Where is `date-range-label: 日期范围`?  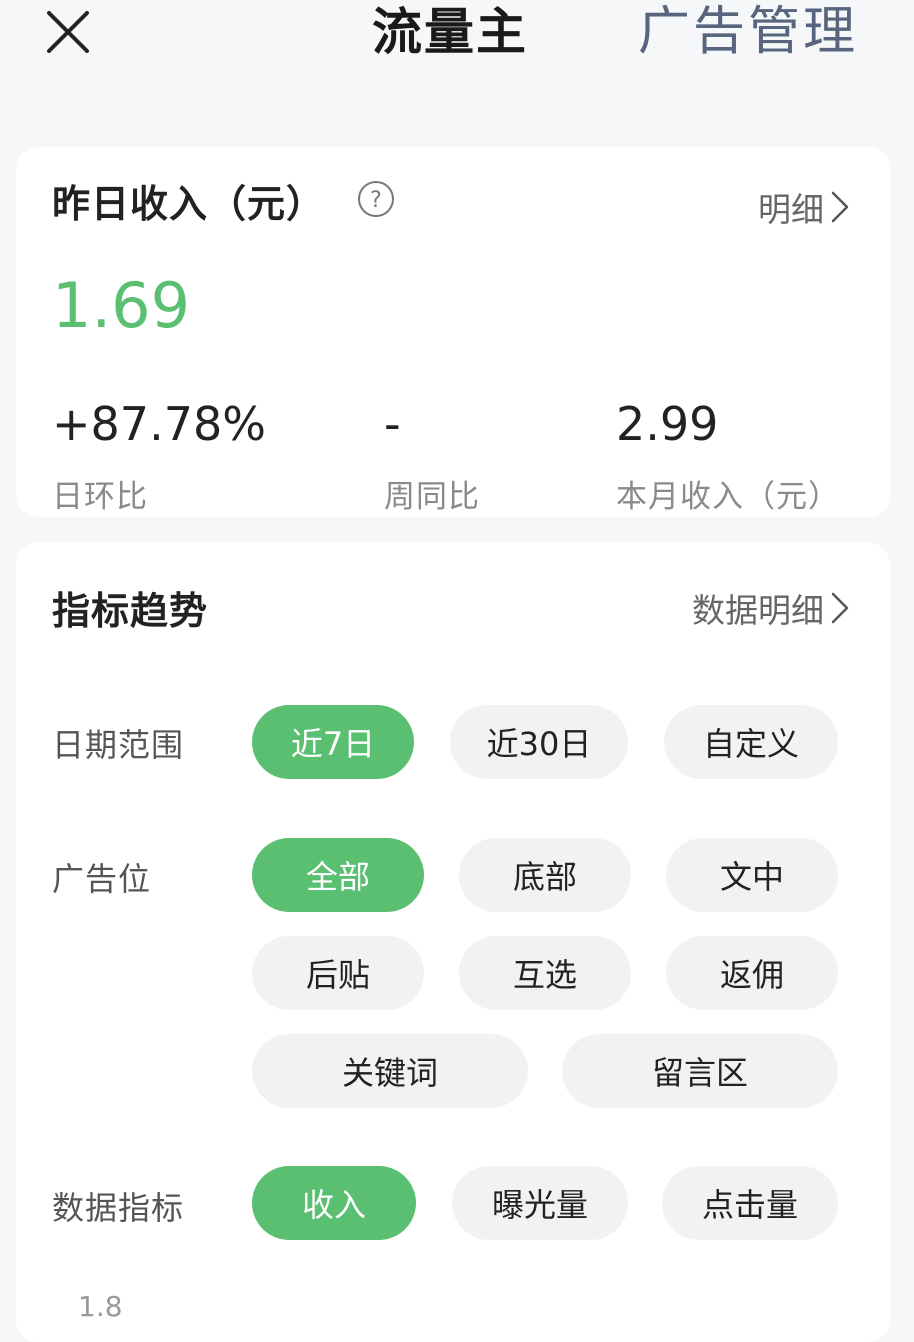
date-range-label: 日期范围 is located at coordinates (118, 745).